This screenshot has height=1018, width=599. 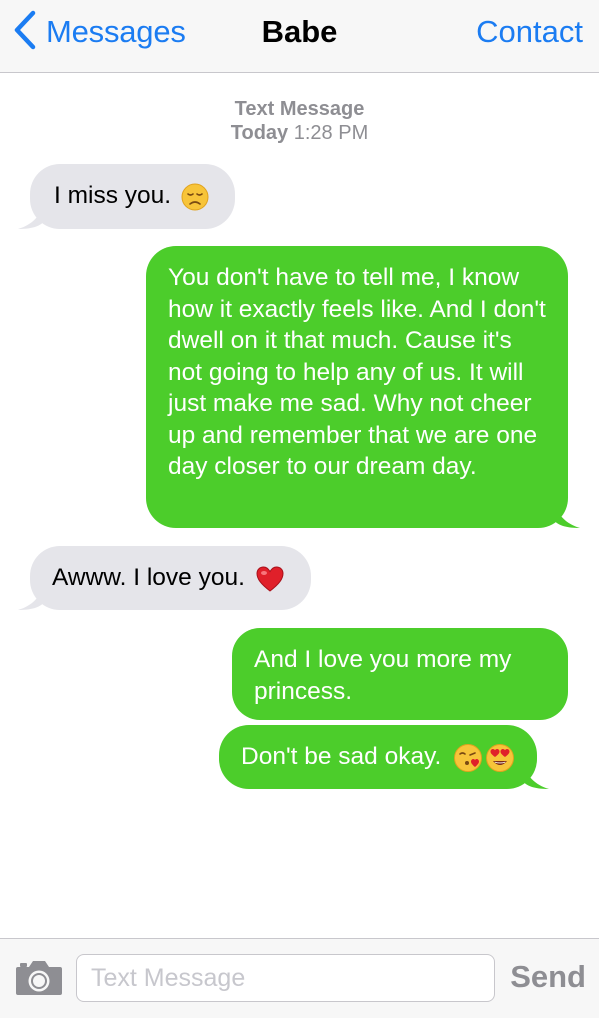 I want to click on heart-eyes-emoji, so click(x=500, y=758).